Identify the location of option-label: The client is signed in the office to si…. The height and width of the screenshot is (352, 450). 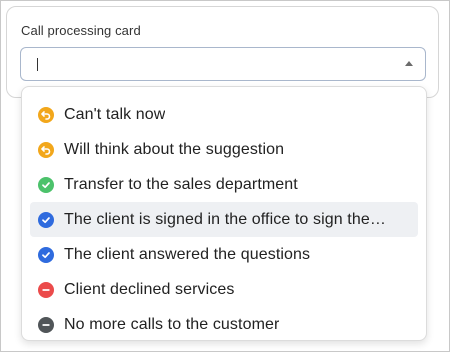
(225, 219).